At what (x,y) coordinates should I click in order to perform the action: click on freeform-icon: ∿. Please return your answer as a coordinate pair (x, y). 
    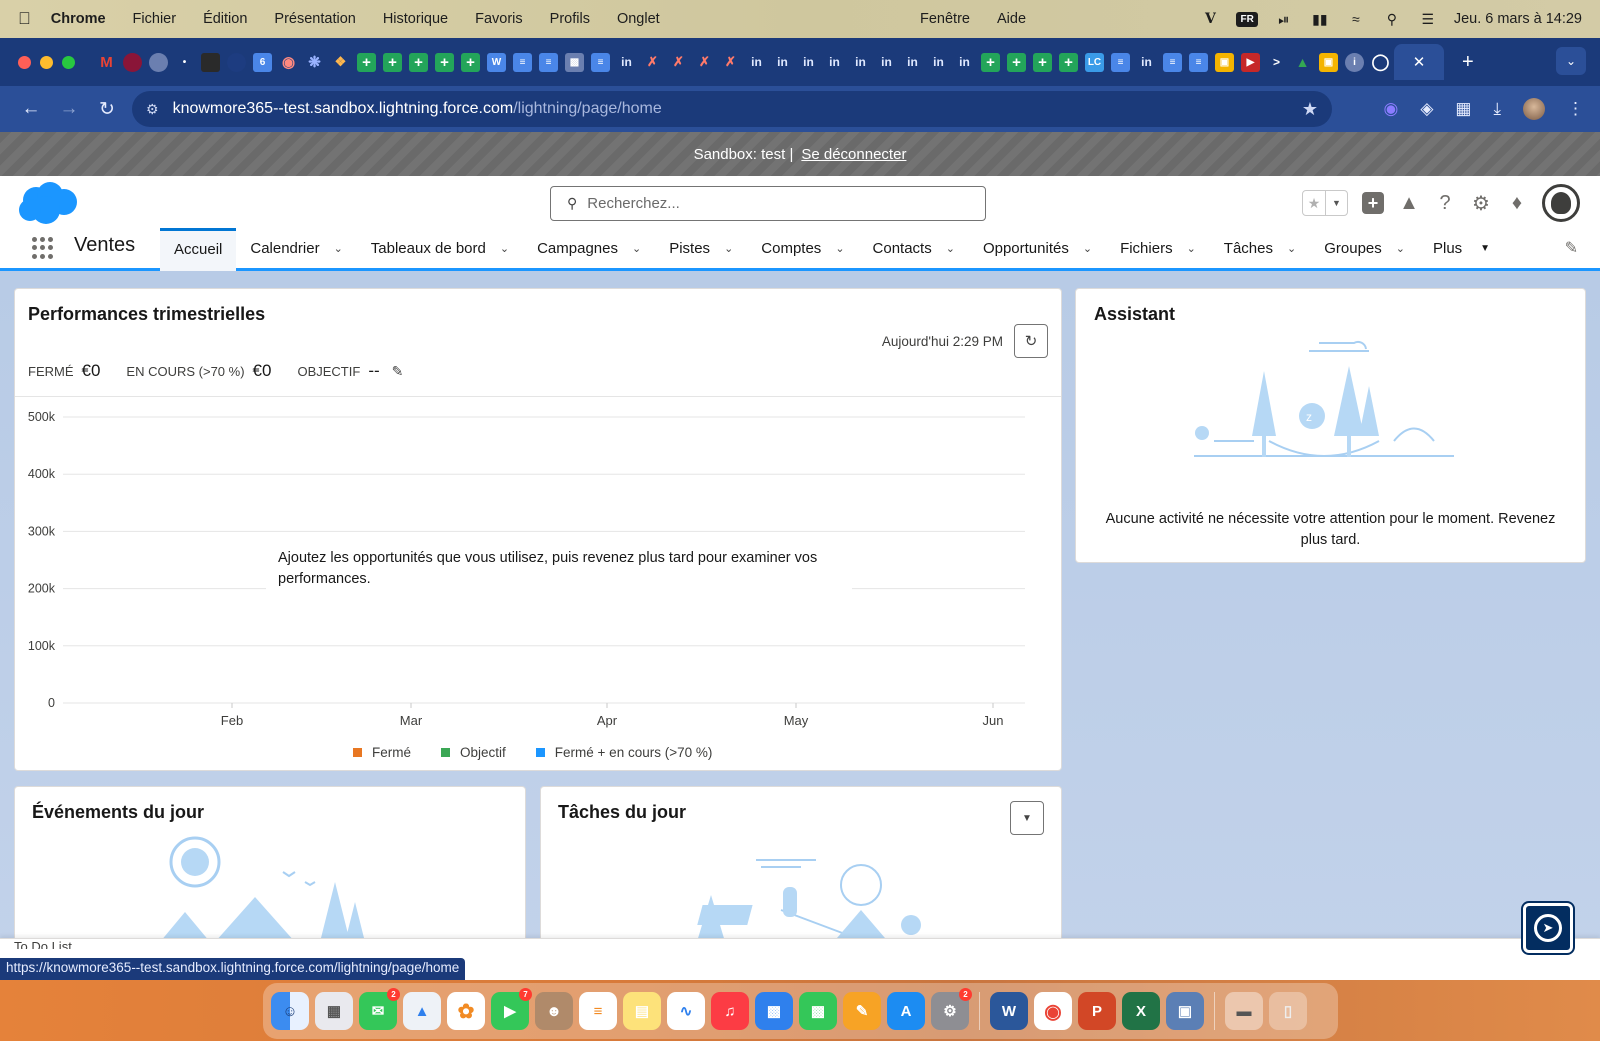
    Looking at the image, I should click on (686, 1011).